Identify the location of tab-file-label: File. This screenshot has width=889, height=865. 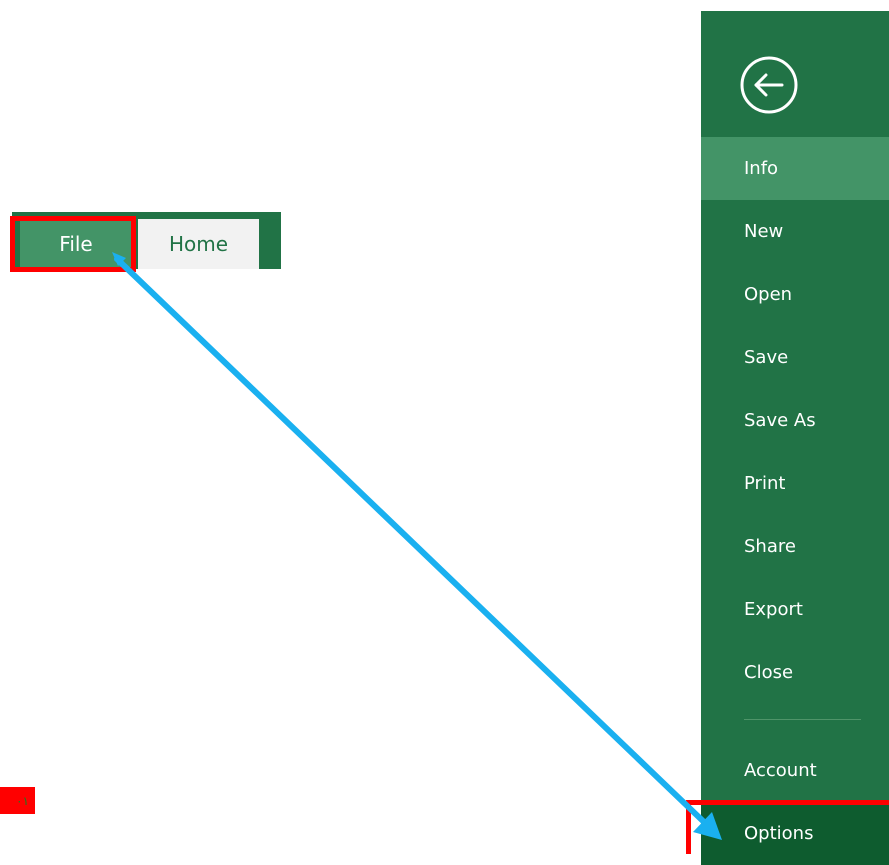
(76, 244).